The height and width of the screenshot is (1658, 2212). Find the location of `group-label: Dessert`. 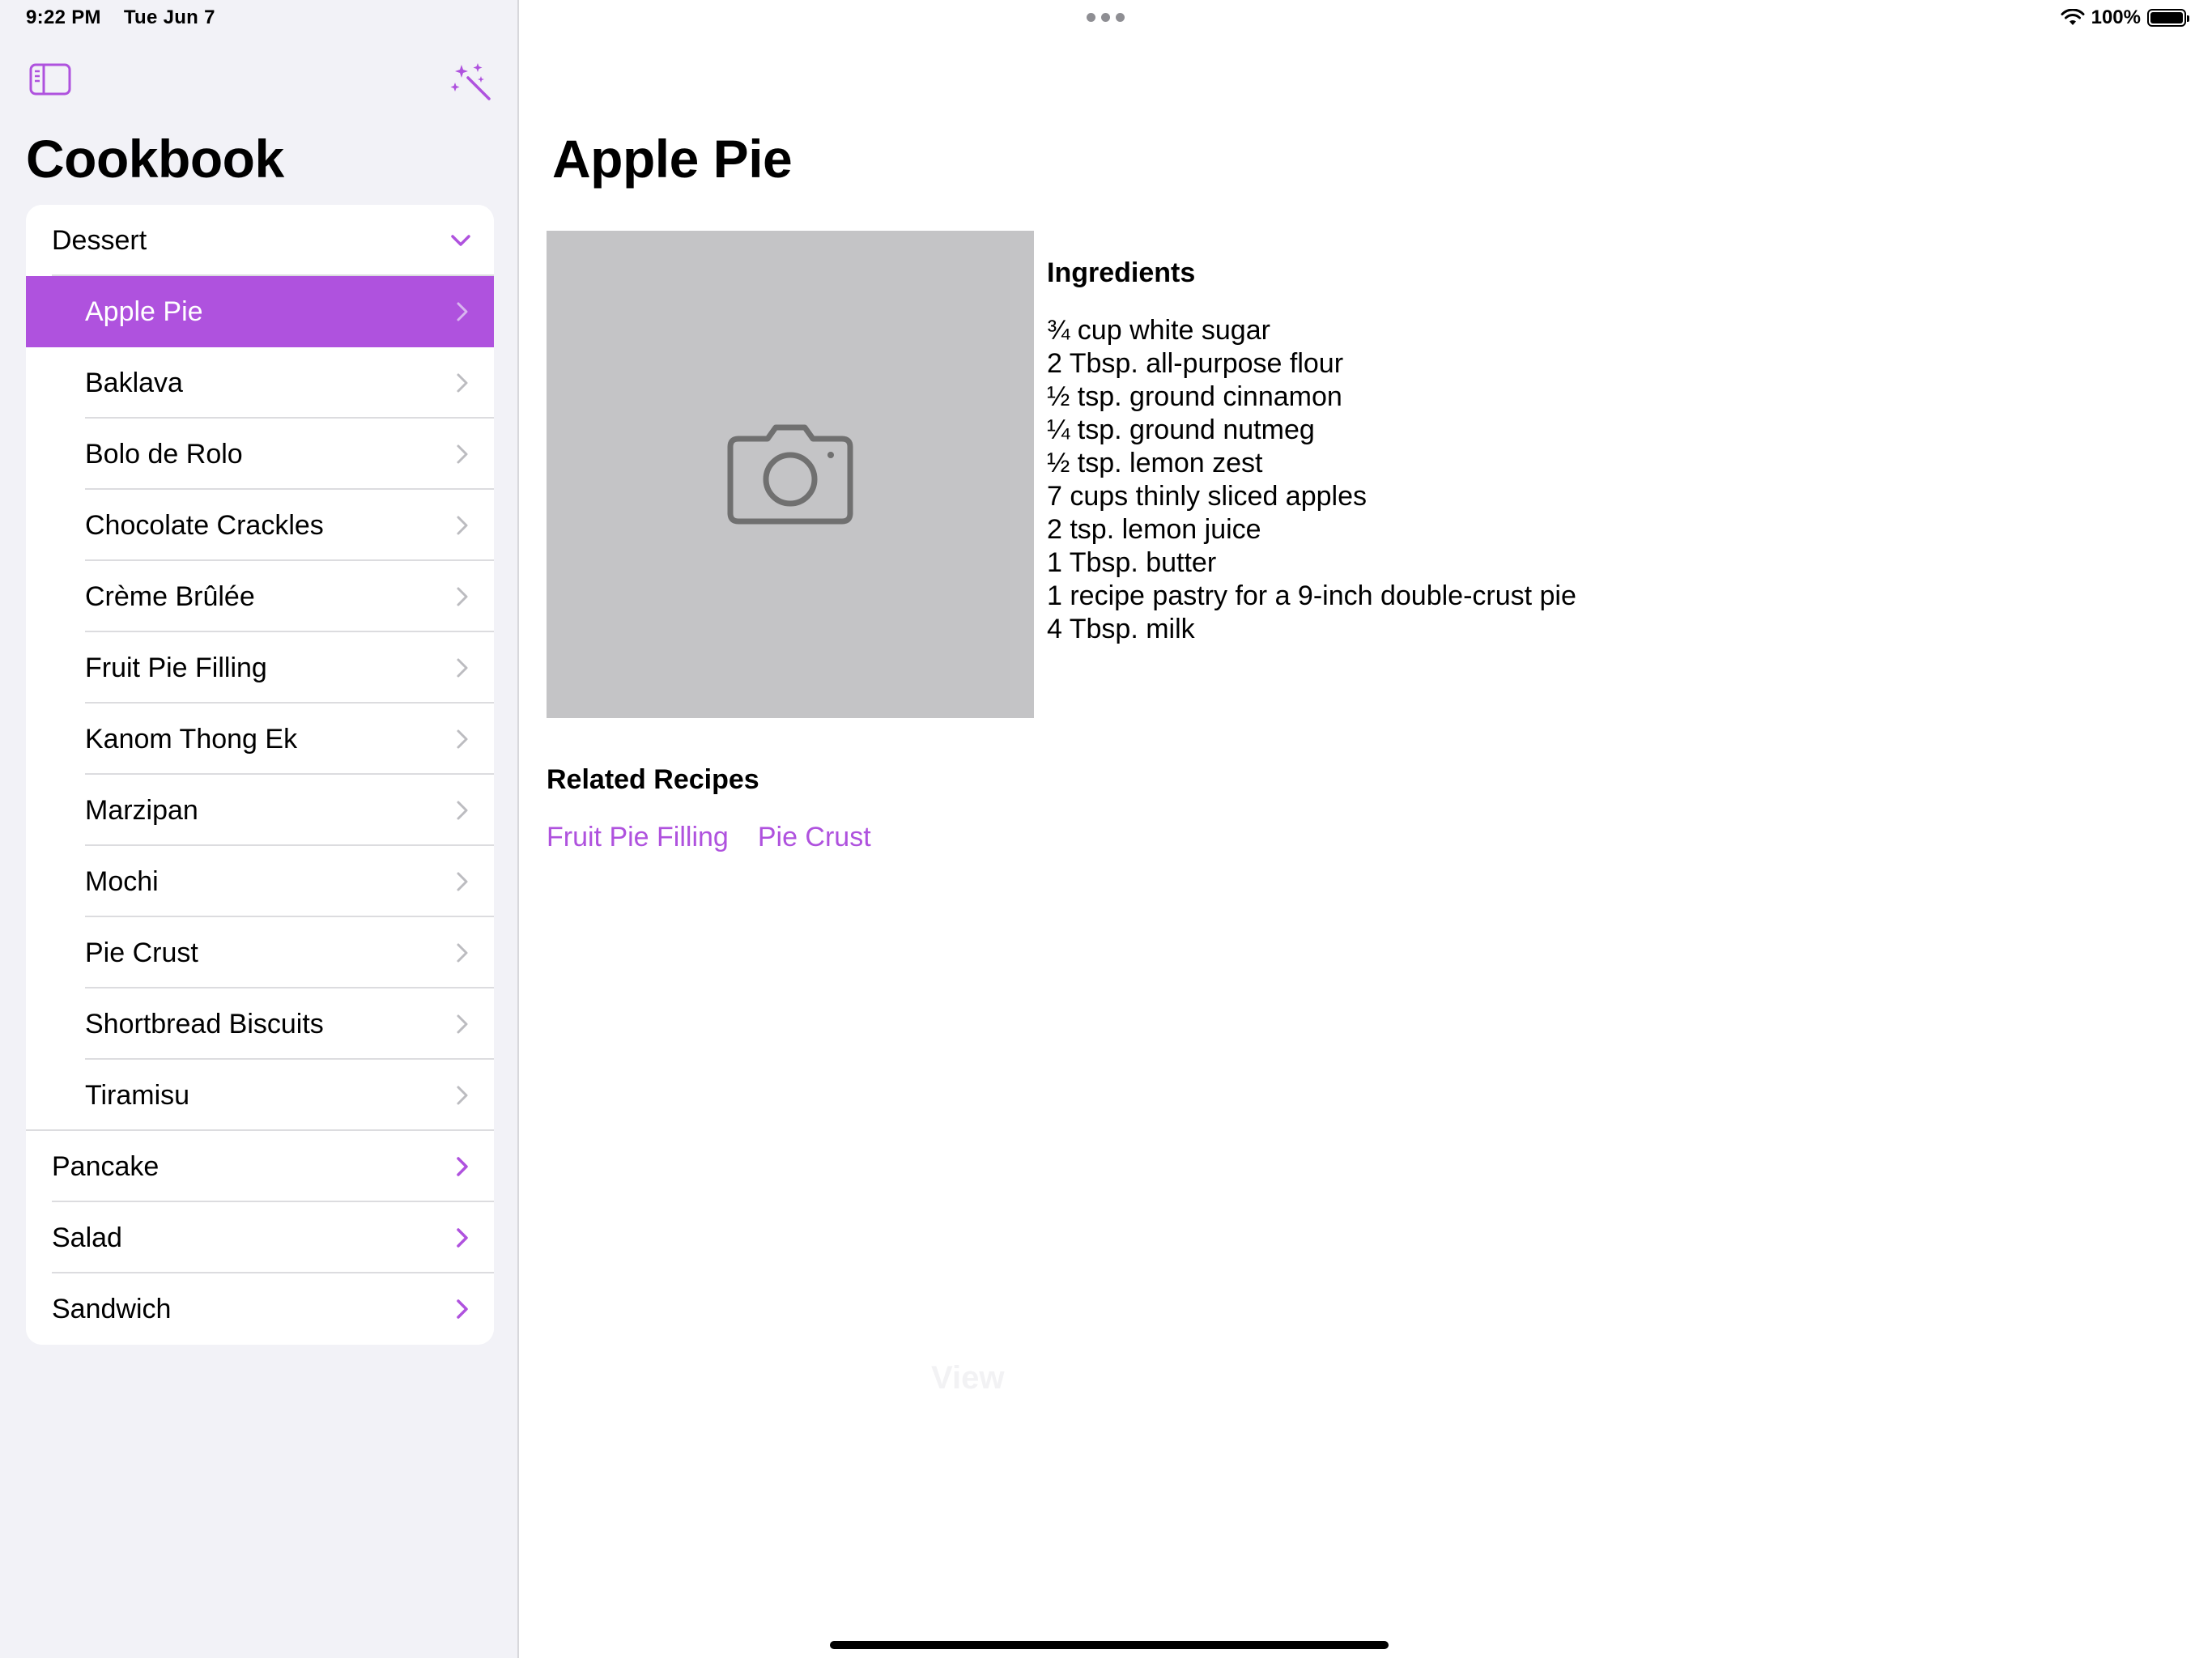

group-label: Dessert is located at coordinates (99, 240).